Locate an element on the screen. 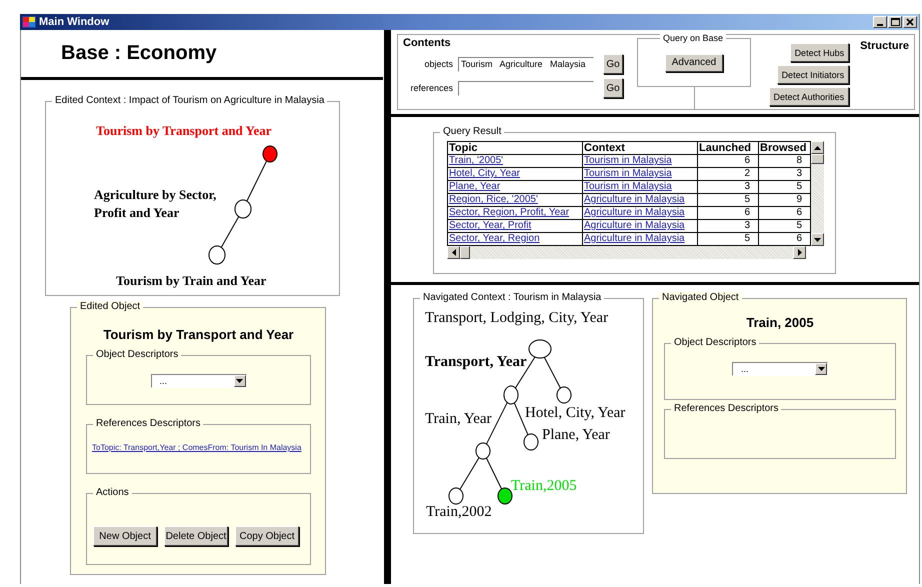 The height and width of the screenshot is (587, 922). node-label: Agriculture by Sector, Profit and Year is located at coordinates (156, 204).